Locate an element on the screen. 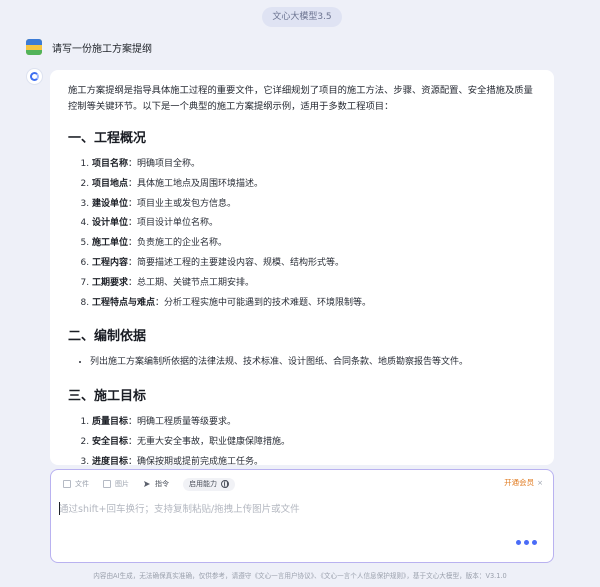  composer-toolbar: 文件 图片 指令 启用能力 is located at coordinates (149, 484).